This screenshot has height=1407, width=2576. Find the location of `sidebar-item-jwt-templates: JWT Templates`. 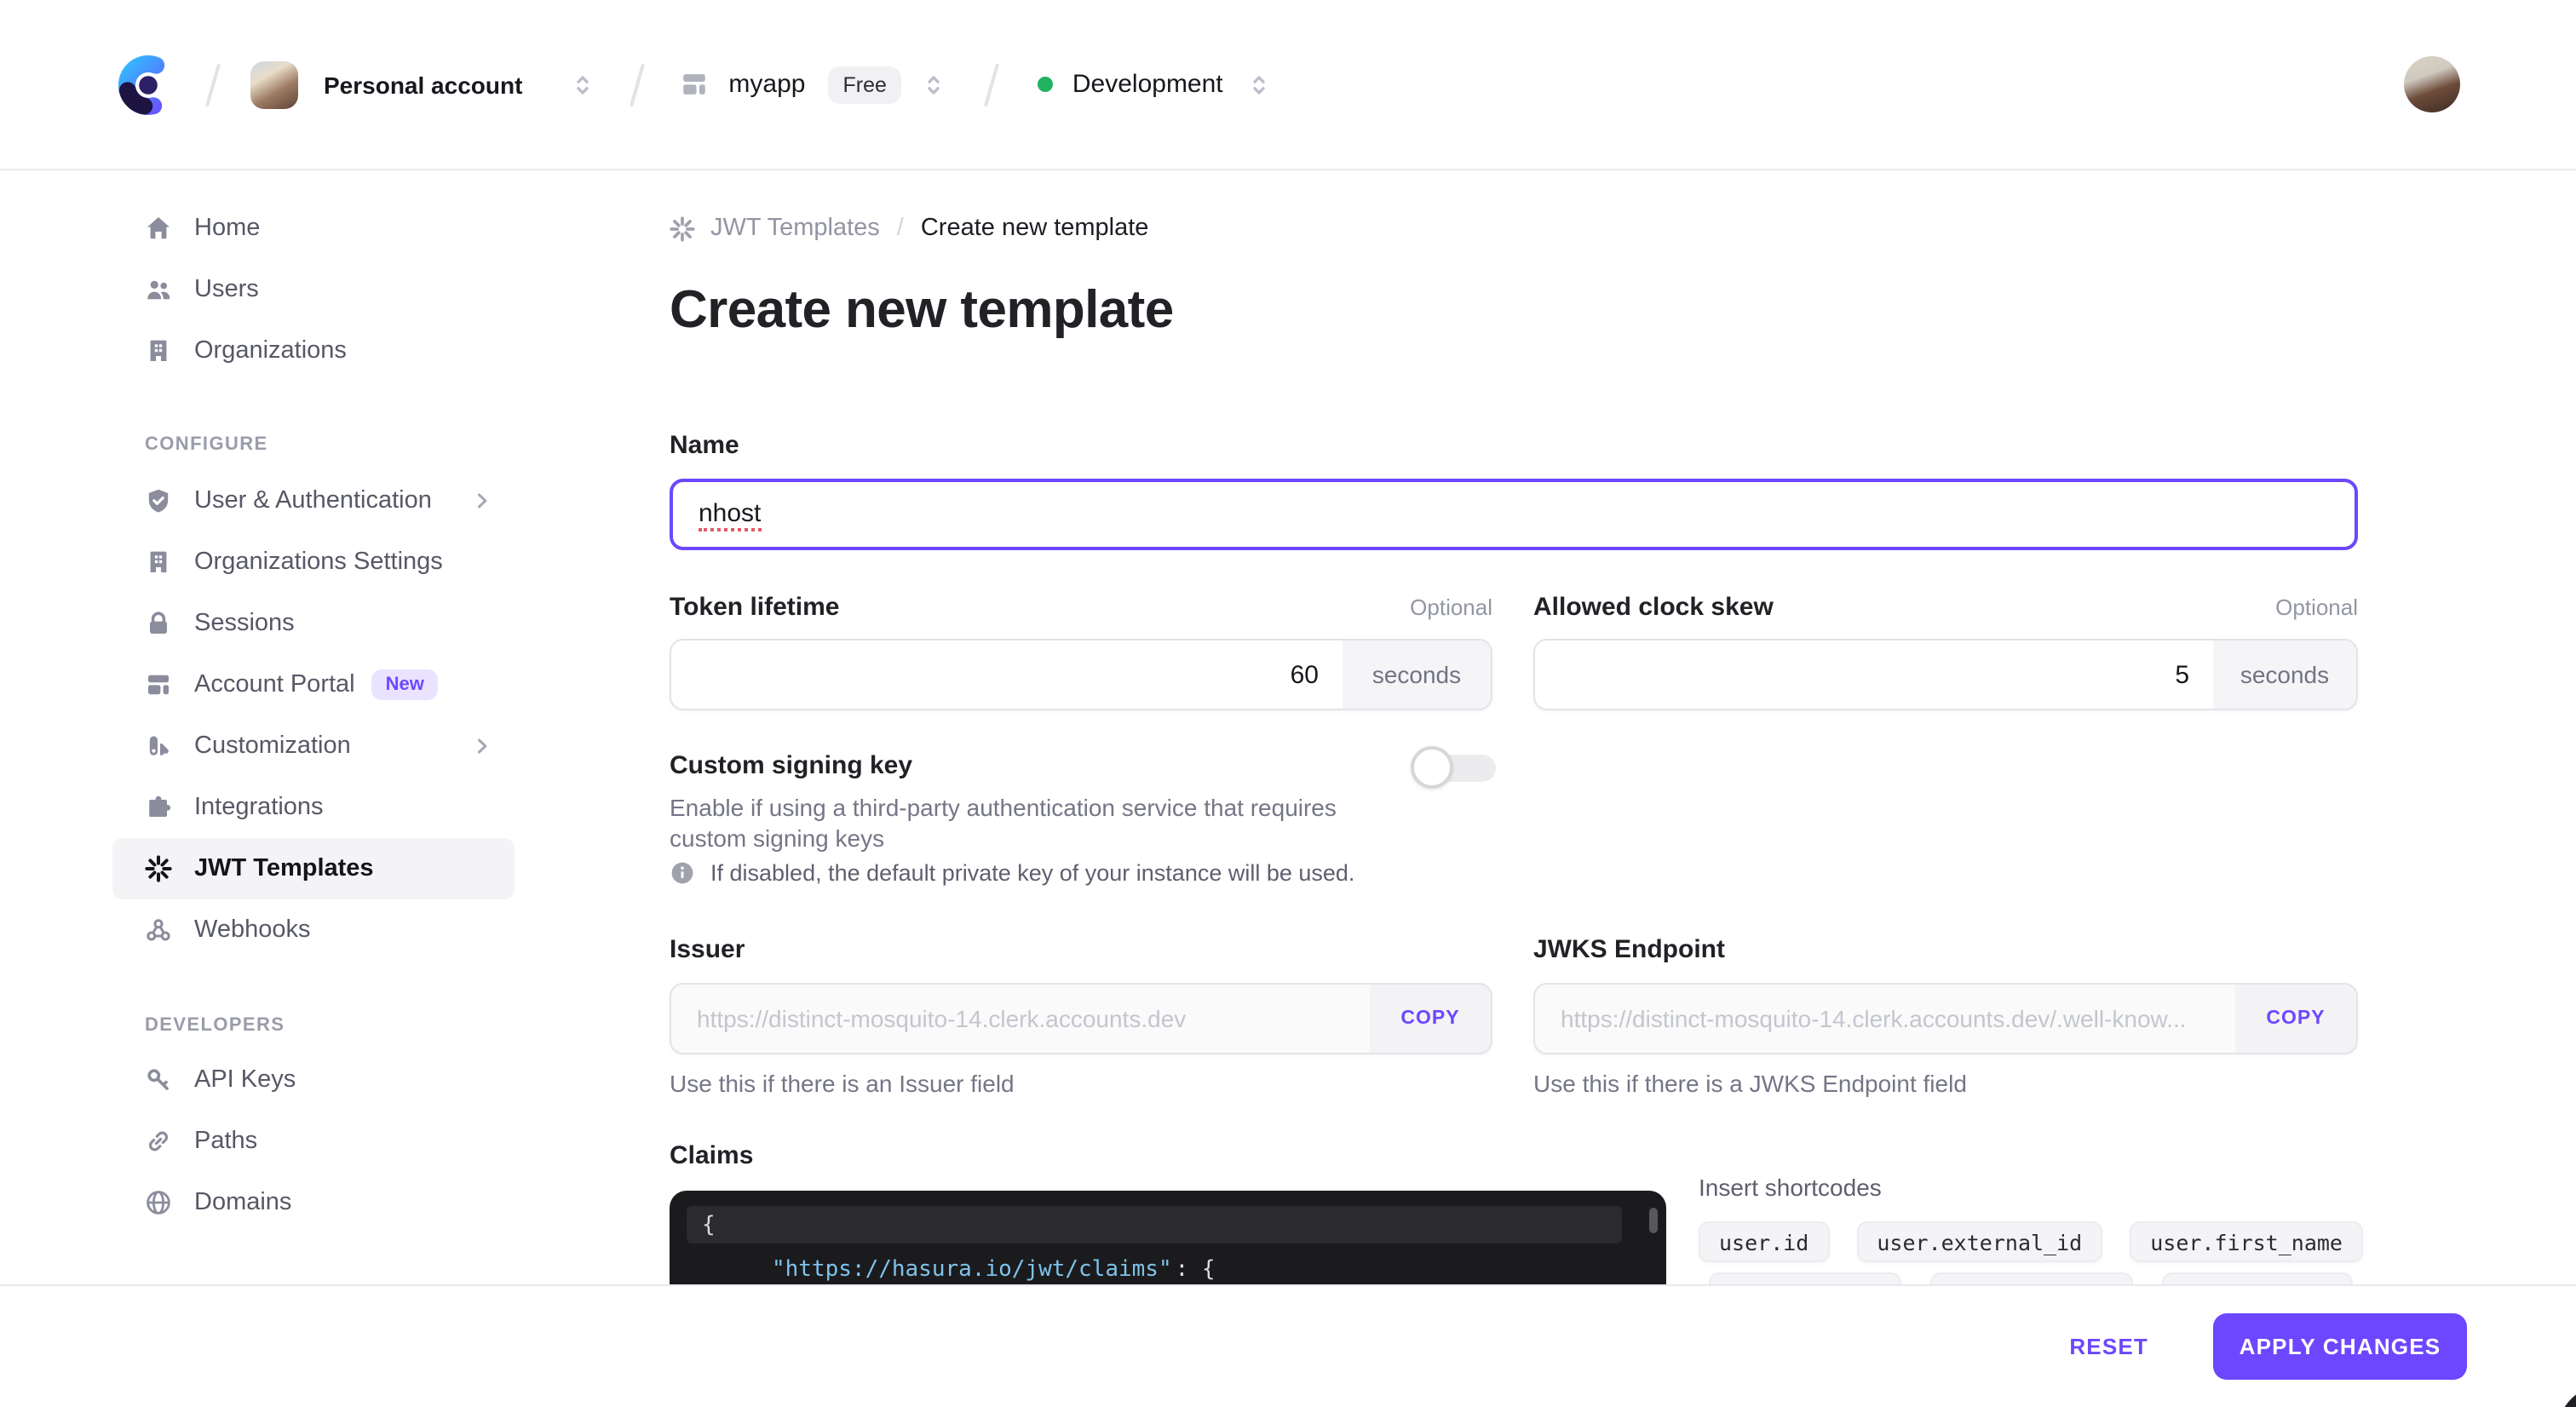

sidebar-item-jwt-templates: JWT Templates is located at coordinates (313, 868).